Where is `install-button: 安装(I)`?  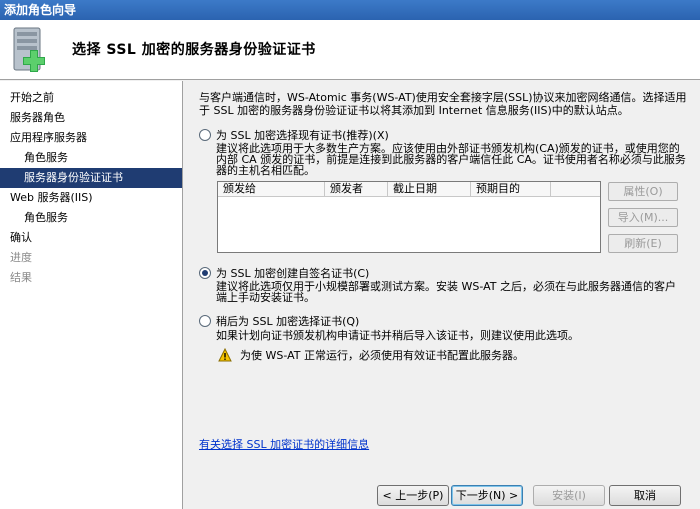 install-button: 安装(I) is located at coordinates (569, 495).